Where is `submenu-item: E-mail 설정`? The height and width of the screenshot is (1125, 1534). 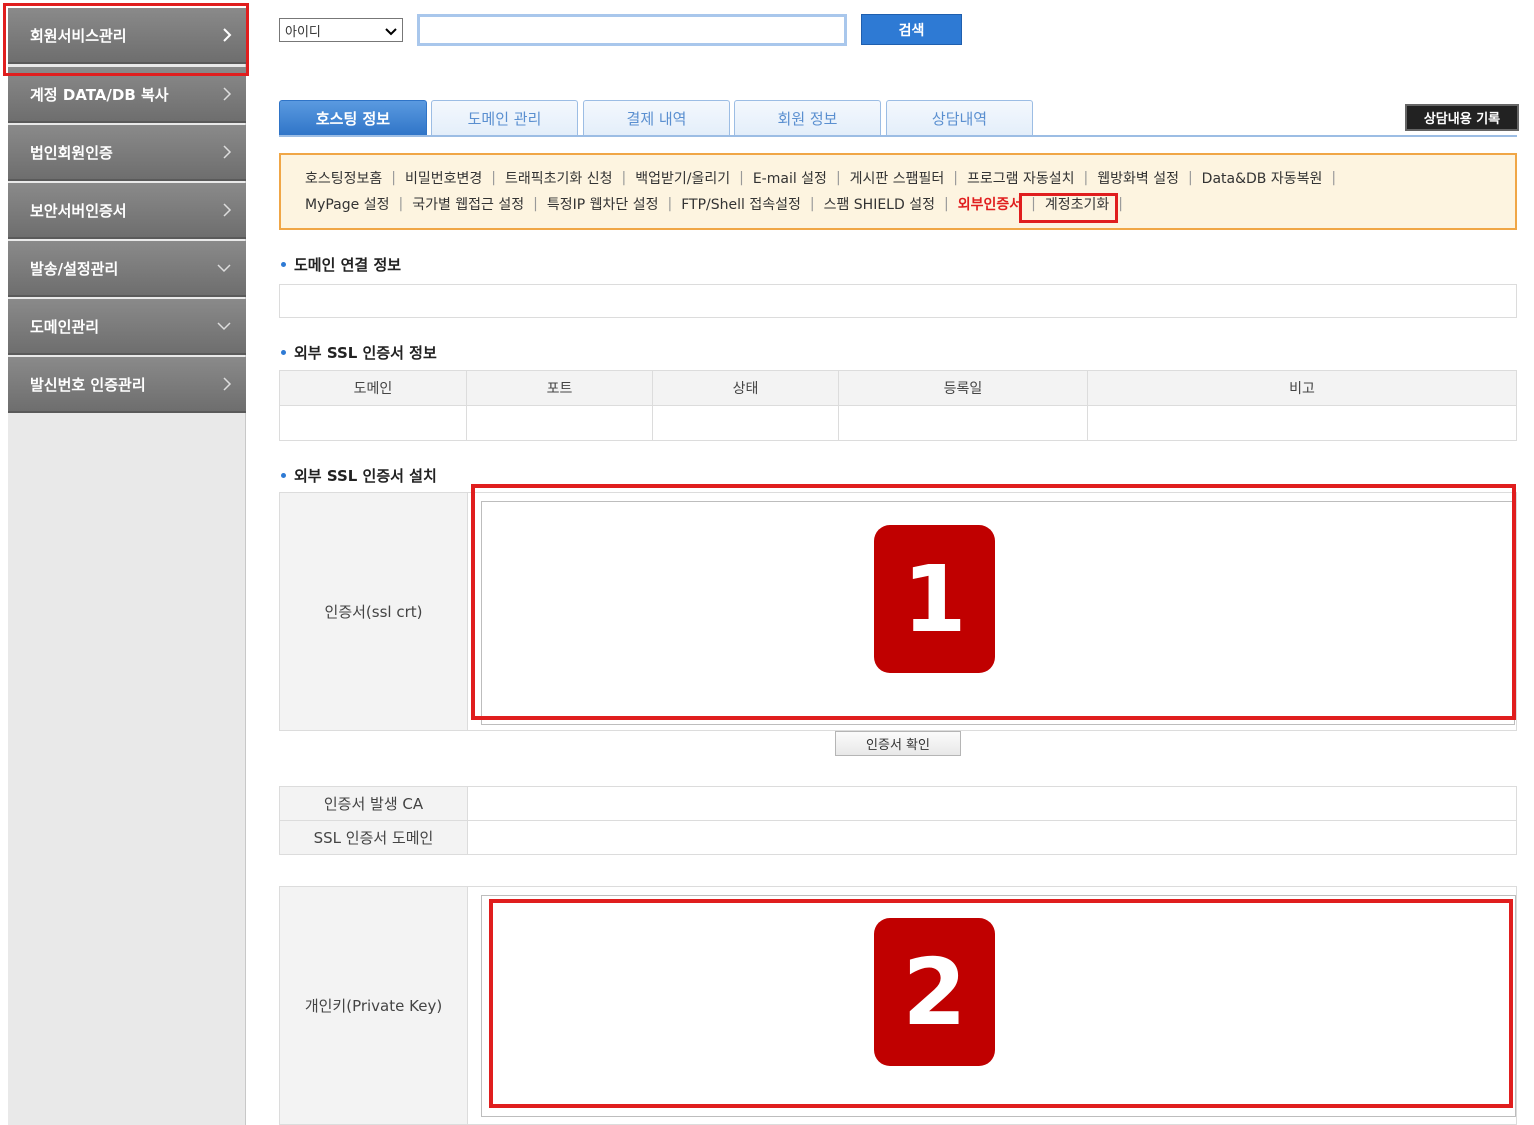 submenu-item: E-mail 설정 is located at coordinates (790, 178).